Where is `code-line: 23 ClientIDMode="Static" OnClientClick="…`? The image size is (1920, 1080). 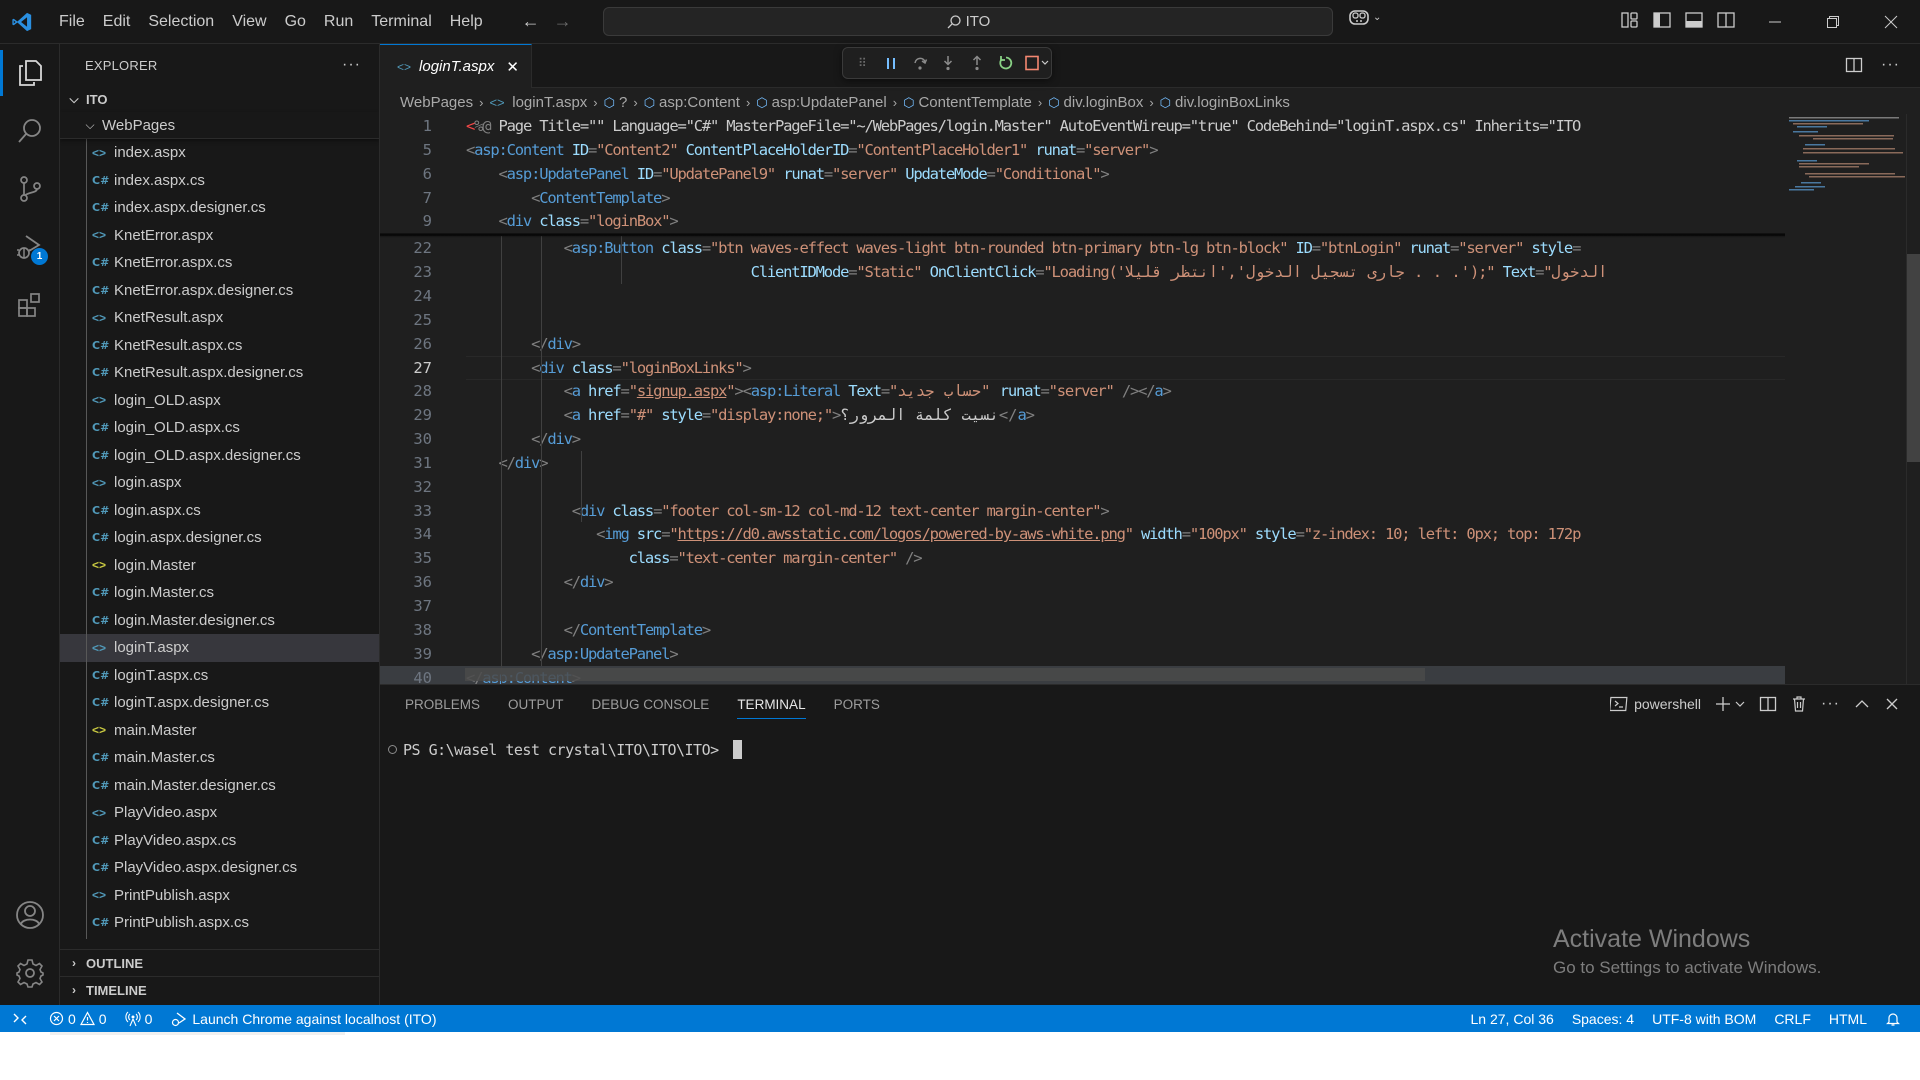 code-line: 23 ClientIDMode="Static" OnClientClick="… is located at coordinates (1082, 272).